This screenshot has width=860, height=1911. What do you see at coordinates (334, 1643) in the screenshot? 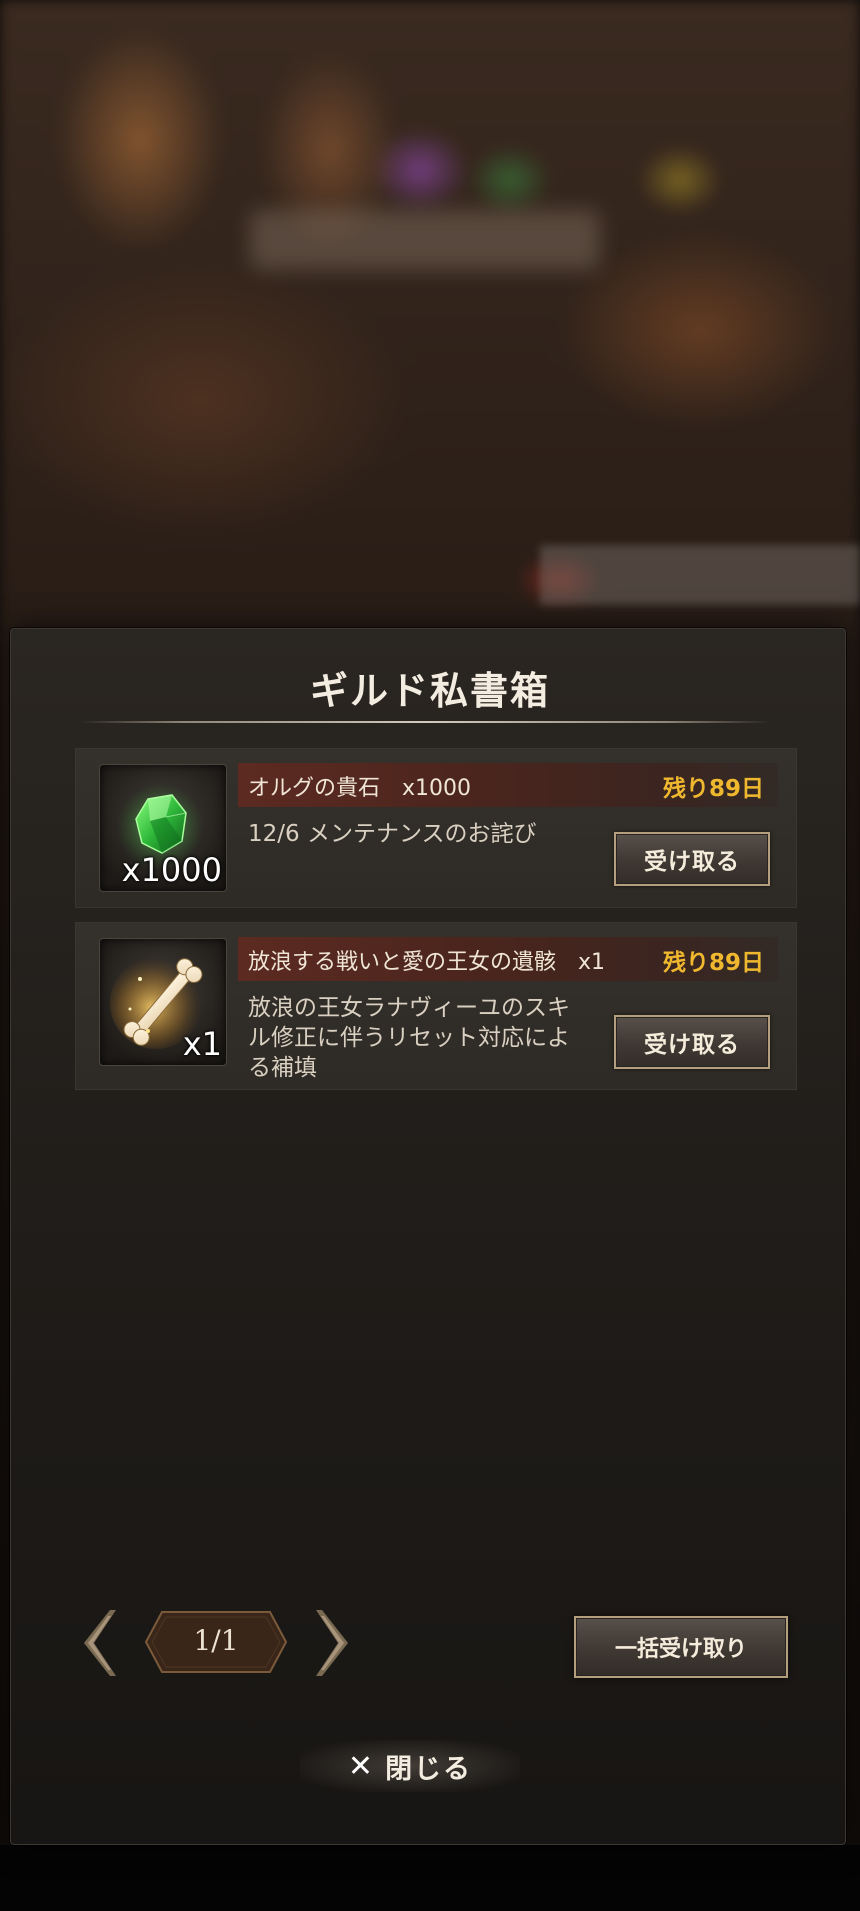
I see `chevron-right-icon` at bounding box center [334, 1643].